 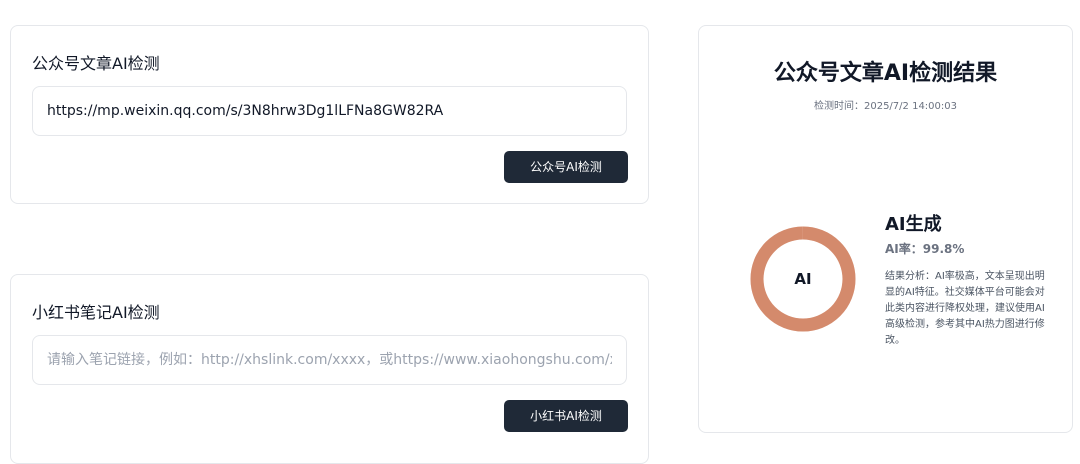 What do you see at coordinates (329, 360) in the screenshot?
I see `xiaohongshu-url-input` at bounding box center [329, 360].